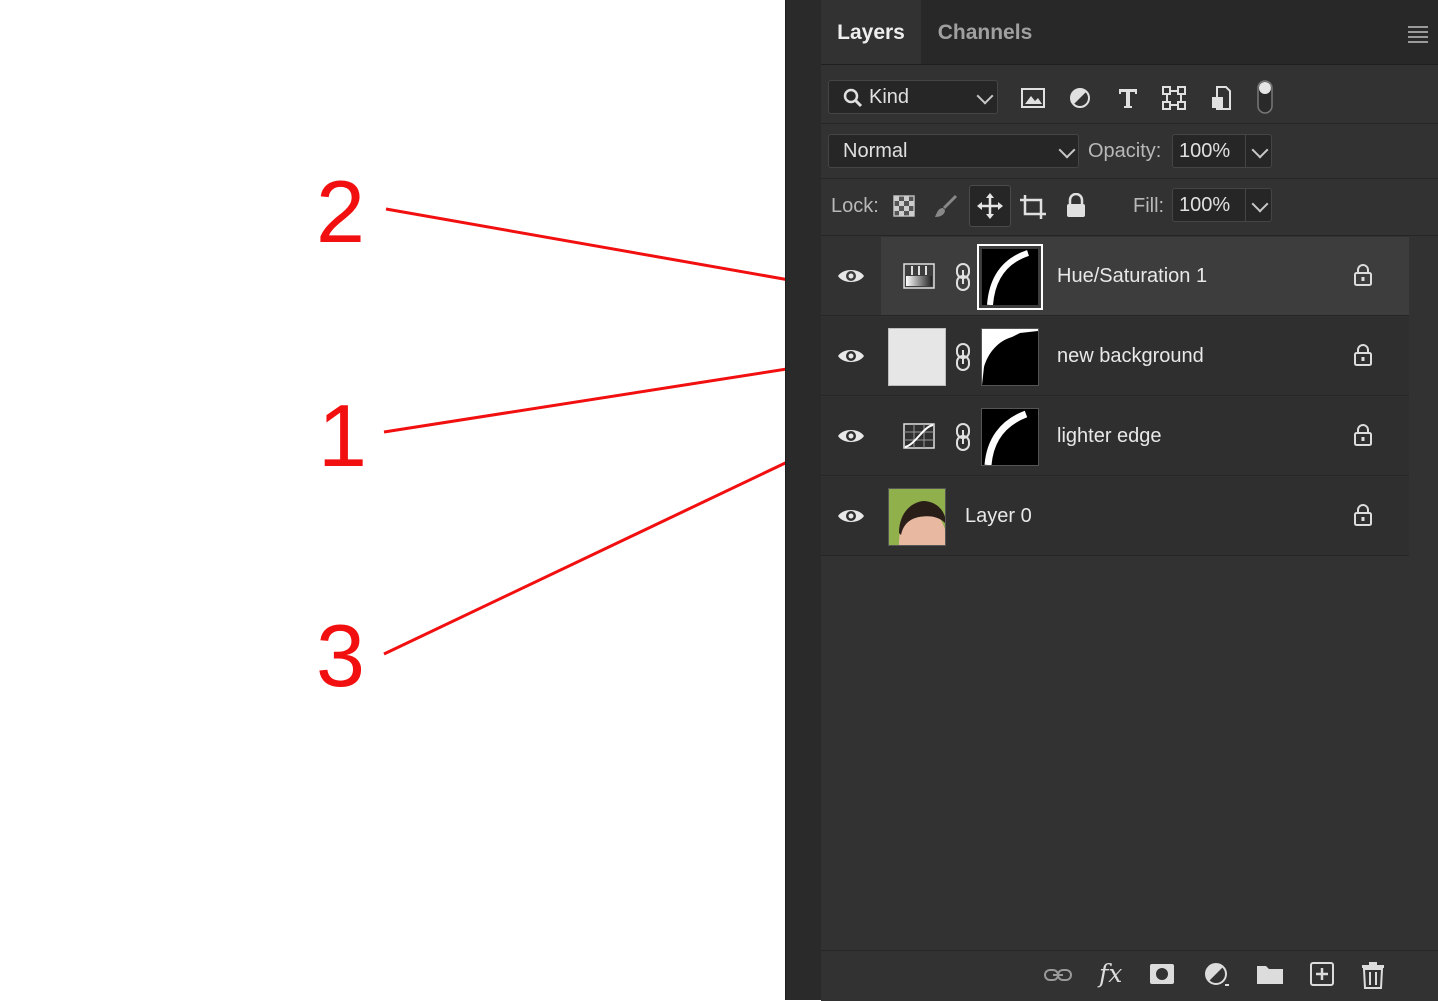 This screenshot has height=1001, width=1438. I want to click on smart-object-filter-icon, so click(1221, 98).